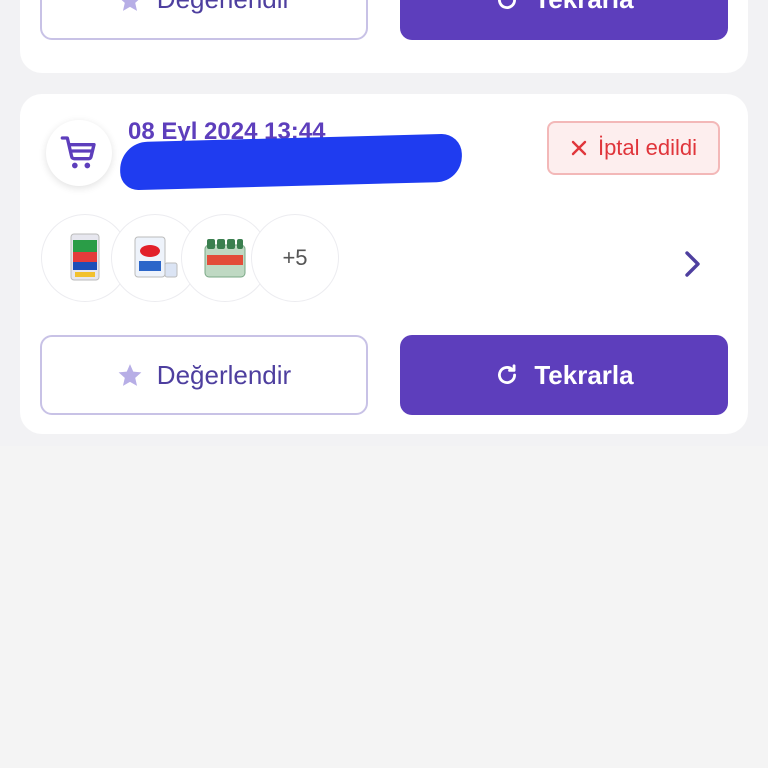 The width and height of the screenshot is (768, 768). I want to click on order-card-previous: Değerlendir Tekrarla, so click(384, 36).